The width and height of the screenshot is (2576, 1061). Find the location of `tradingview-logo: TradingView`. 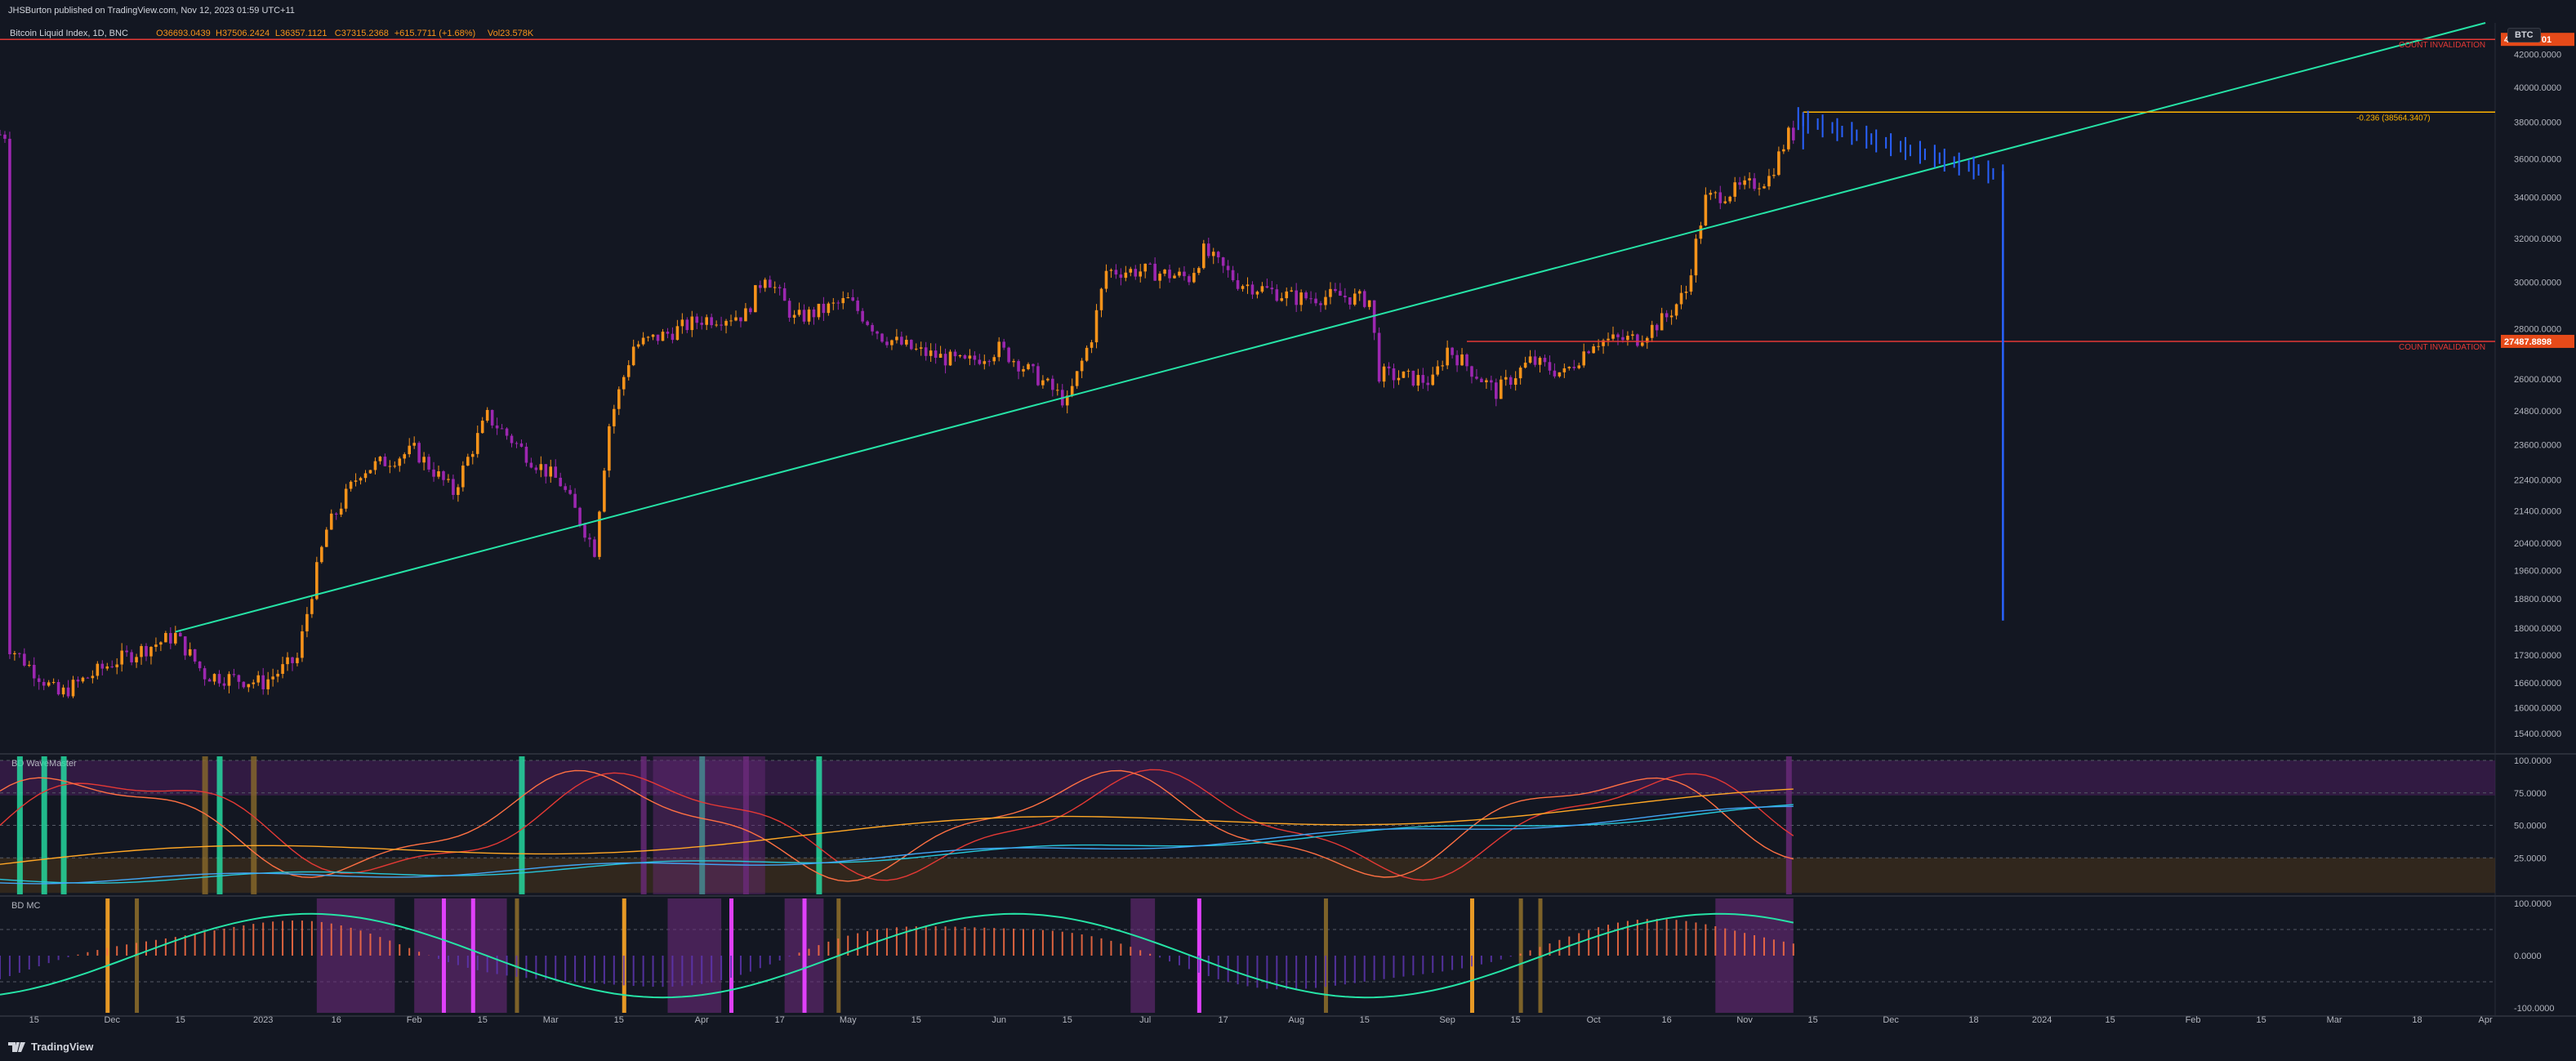

tradingview-logo: TradingView is located at coordinates (50, 1047).